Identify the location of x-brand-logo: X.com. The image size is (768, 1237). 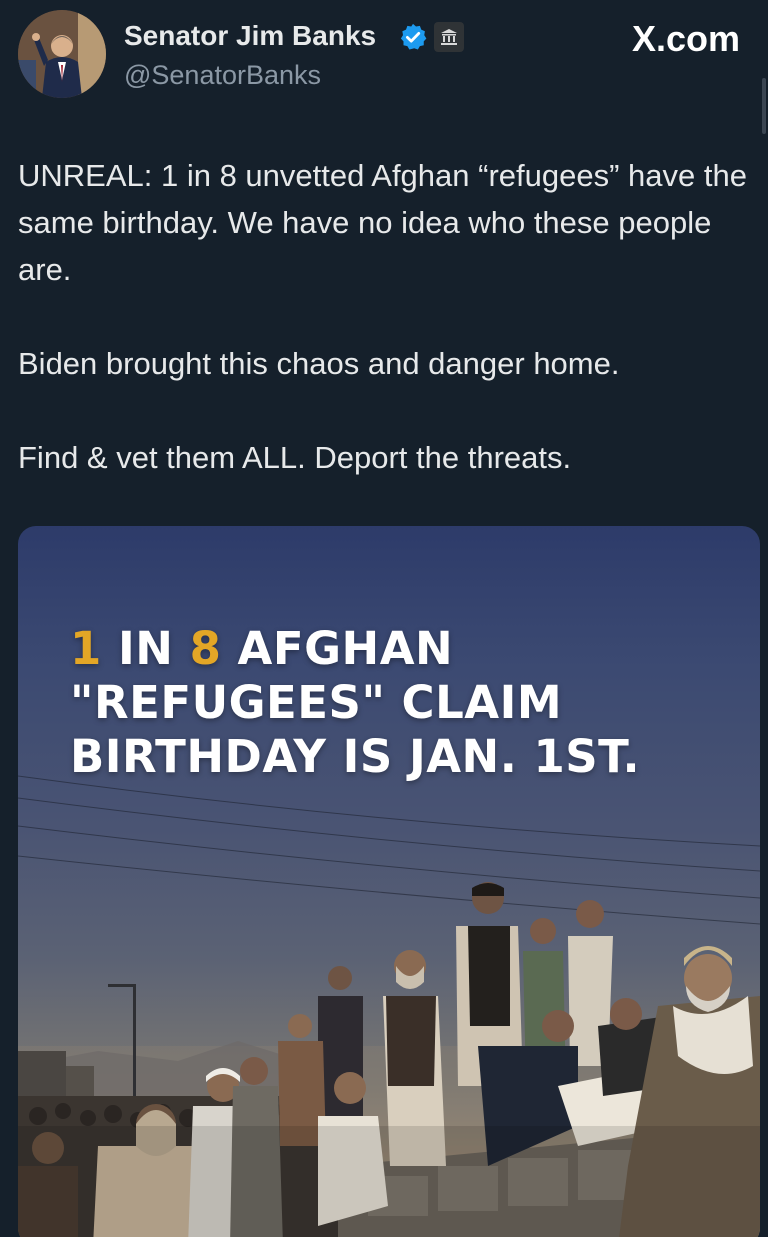
(685, 38).